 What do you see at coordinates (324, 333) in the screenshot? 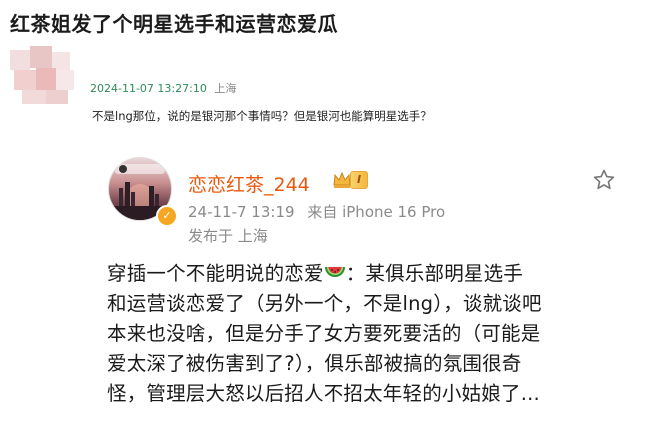
I see `post-line-3: 本来也没啥，但是分手了女方要死要活的（可能是` at bounding box center [324, 333].